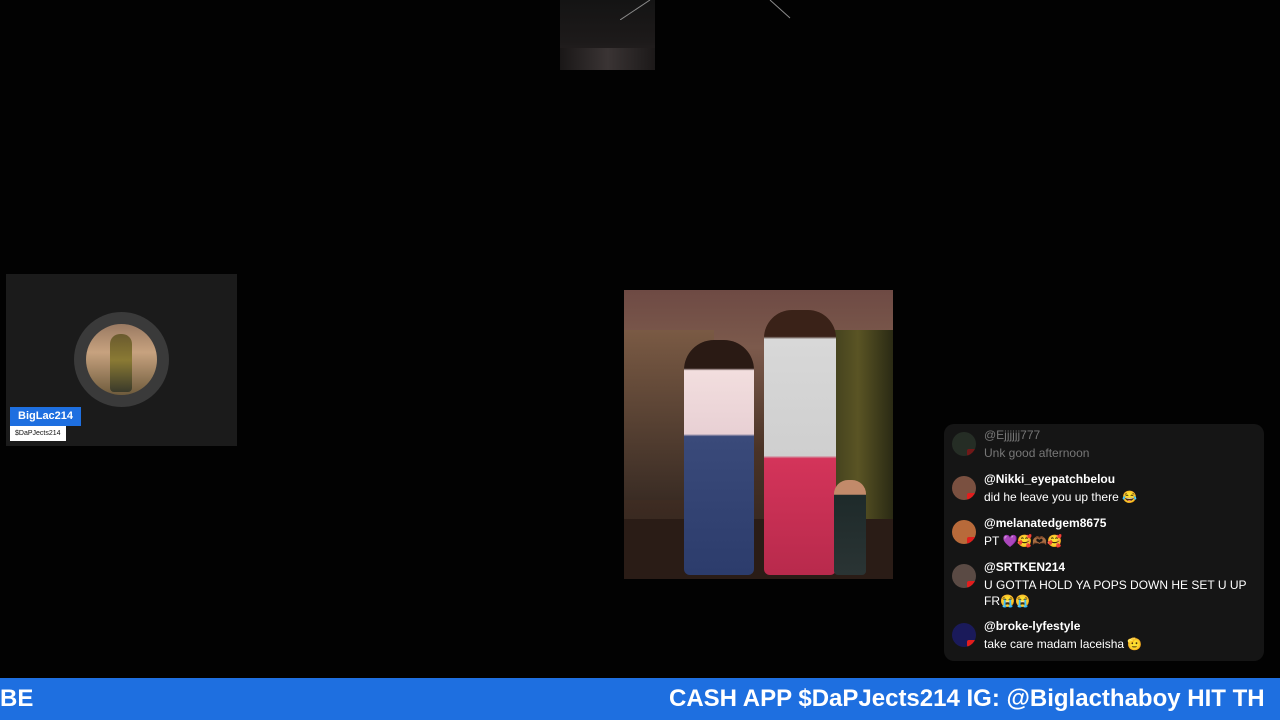 The image size is (1280, 720). What do you see at coordinates (1063, 644) in the screenshot?
I see `chat-text: take care madam laceisha 🫡` at bounding box center [1063, 644].